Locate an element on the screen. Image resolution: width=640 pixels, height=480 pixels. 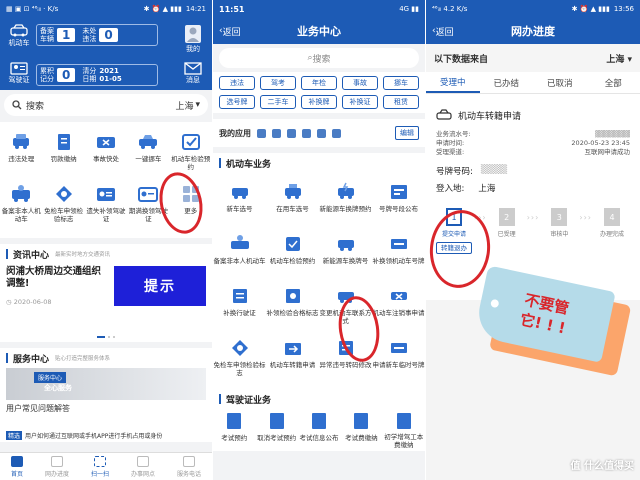
tag-rental: 租赁 is located at coordinates (401, 102).